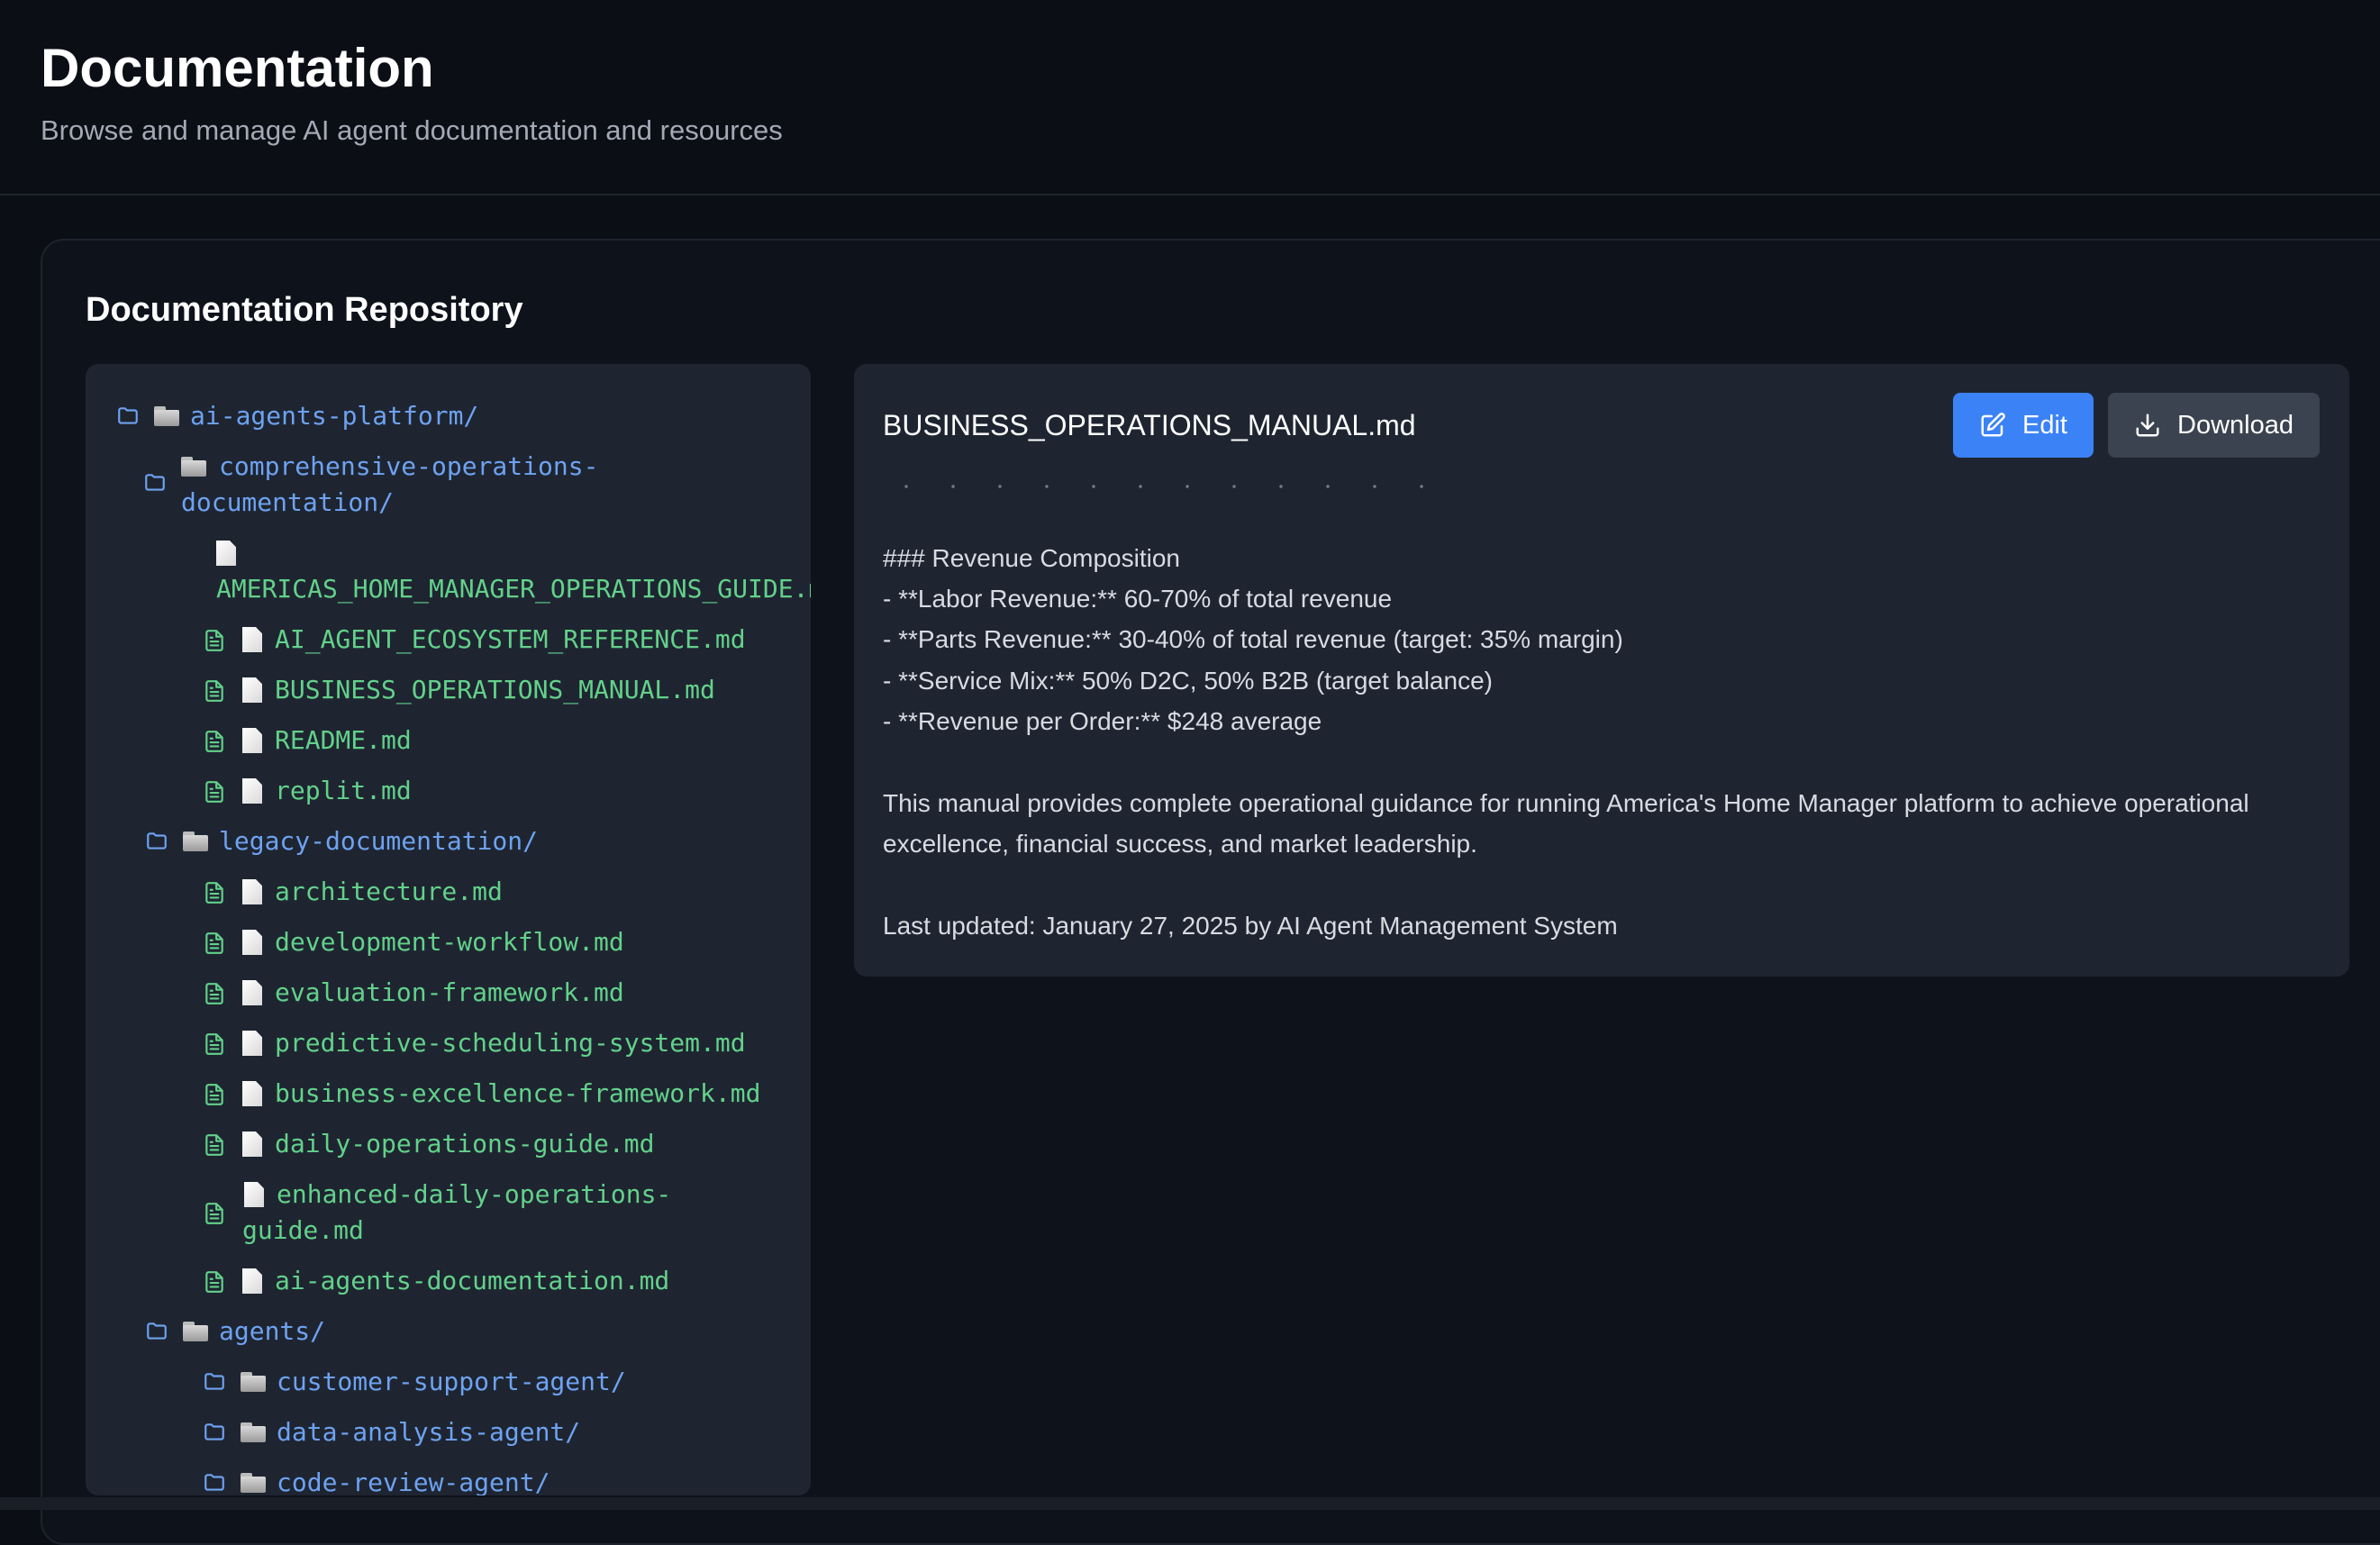 The height and width of the screenshot is (1545, 2380). I want to click on tree-file-label: business-excellence-framework.md, so click(518, 1093).